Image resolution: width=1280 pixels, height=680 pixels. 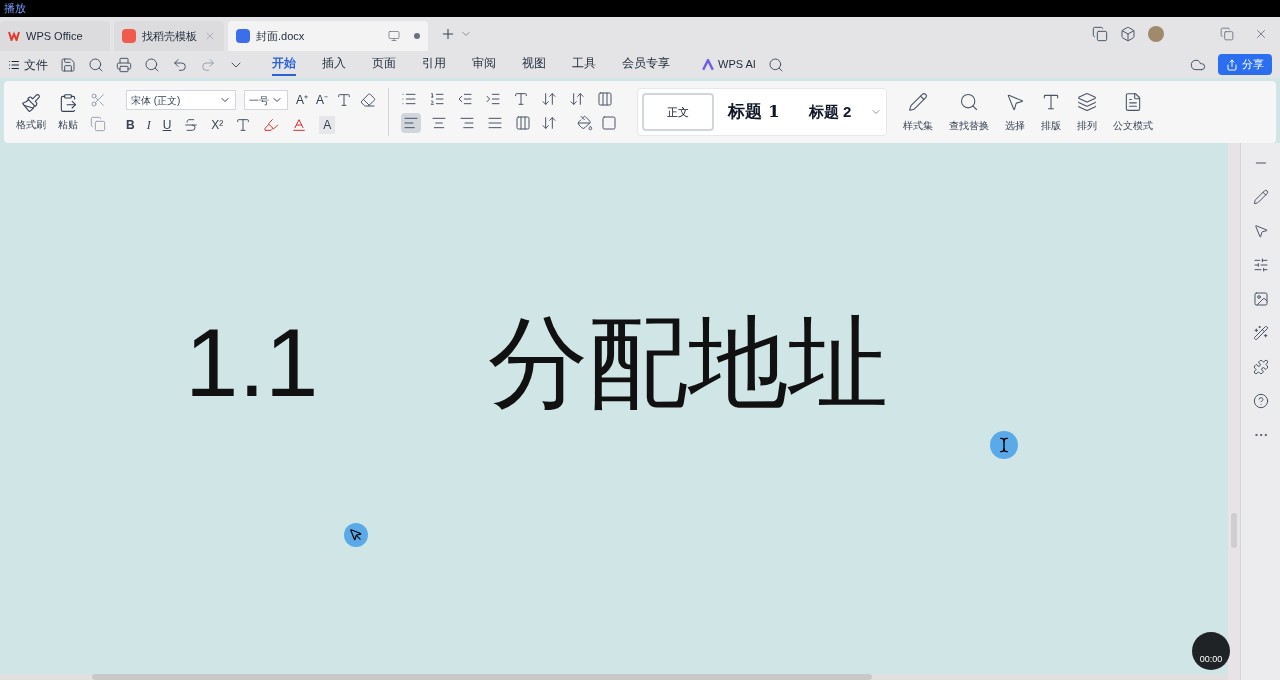 I want to click on ribbon-tab: 引用, so click(x=434, y=64).